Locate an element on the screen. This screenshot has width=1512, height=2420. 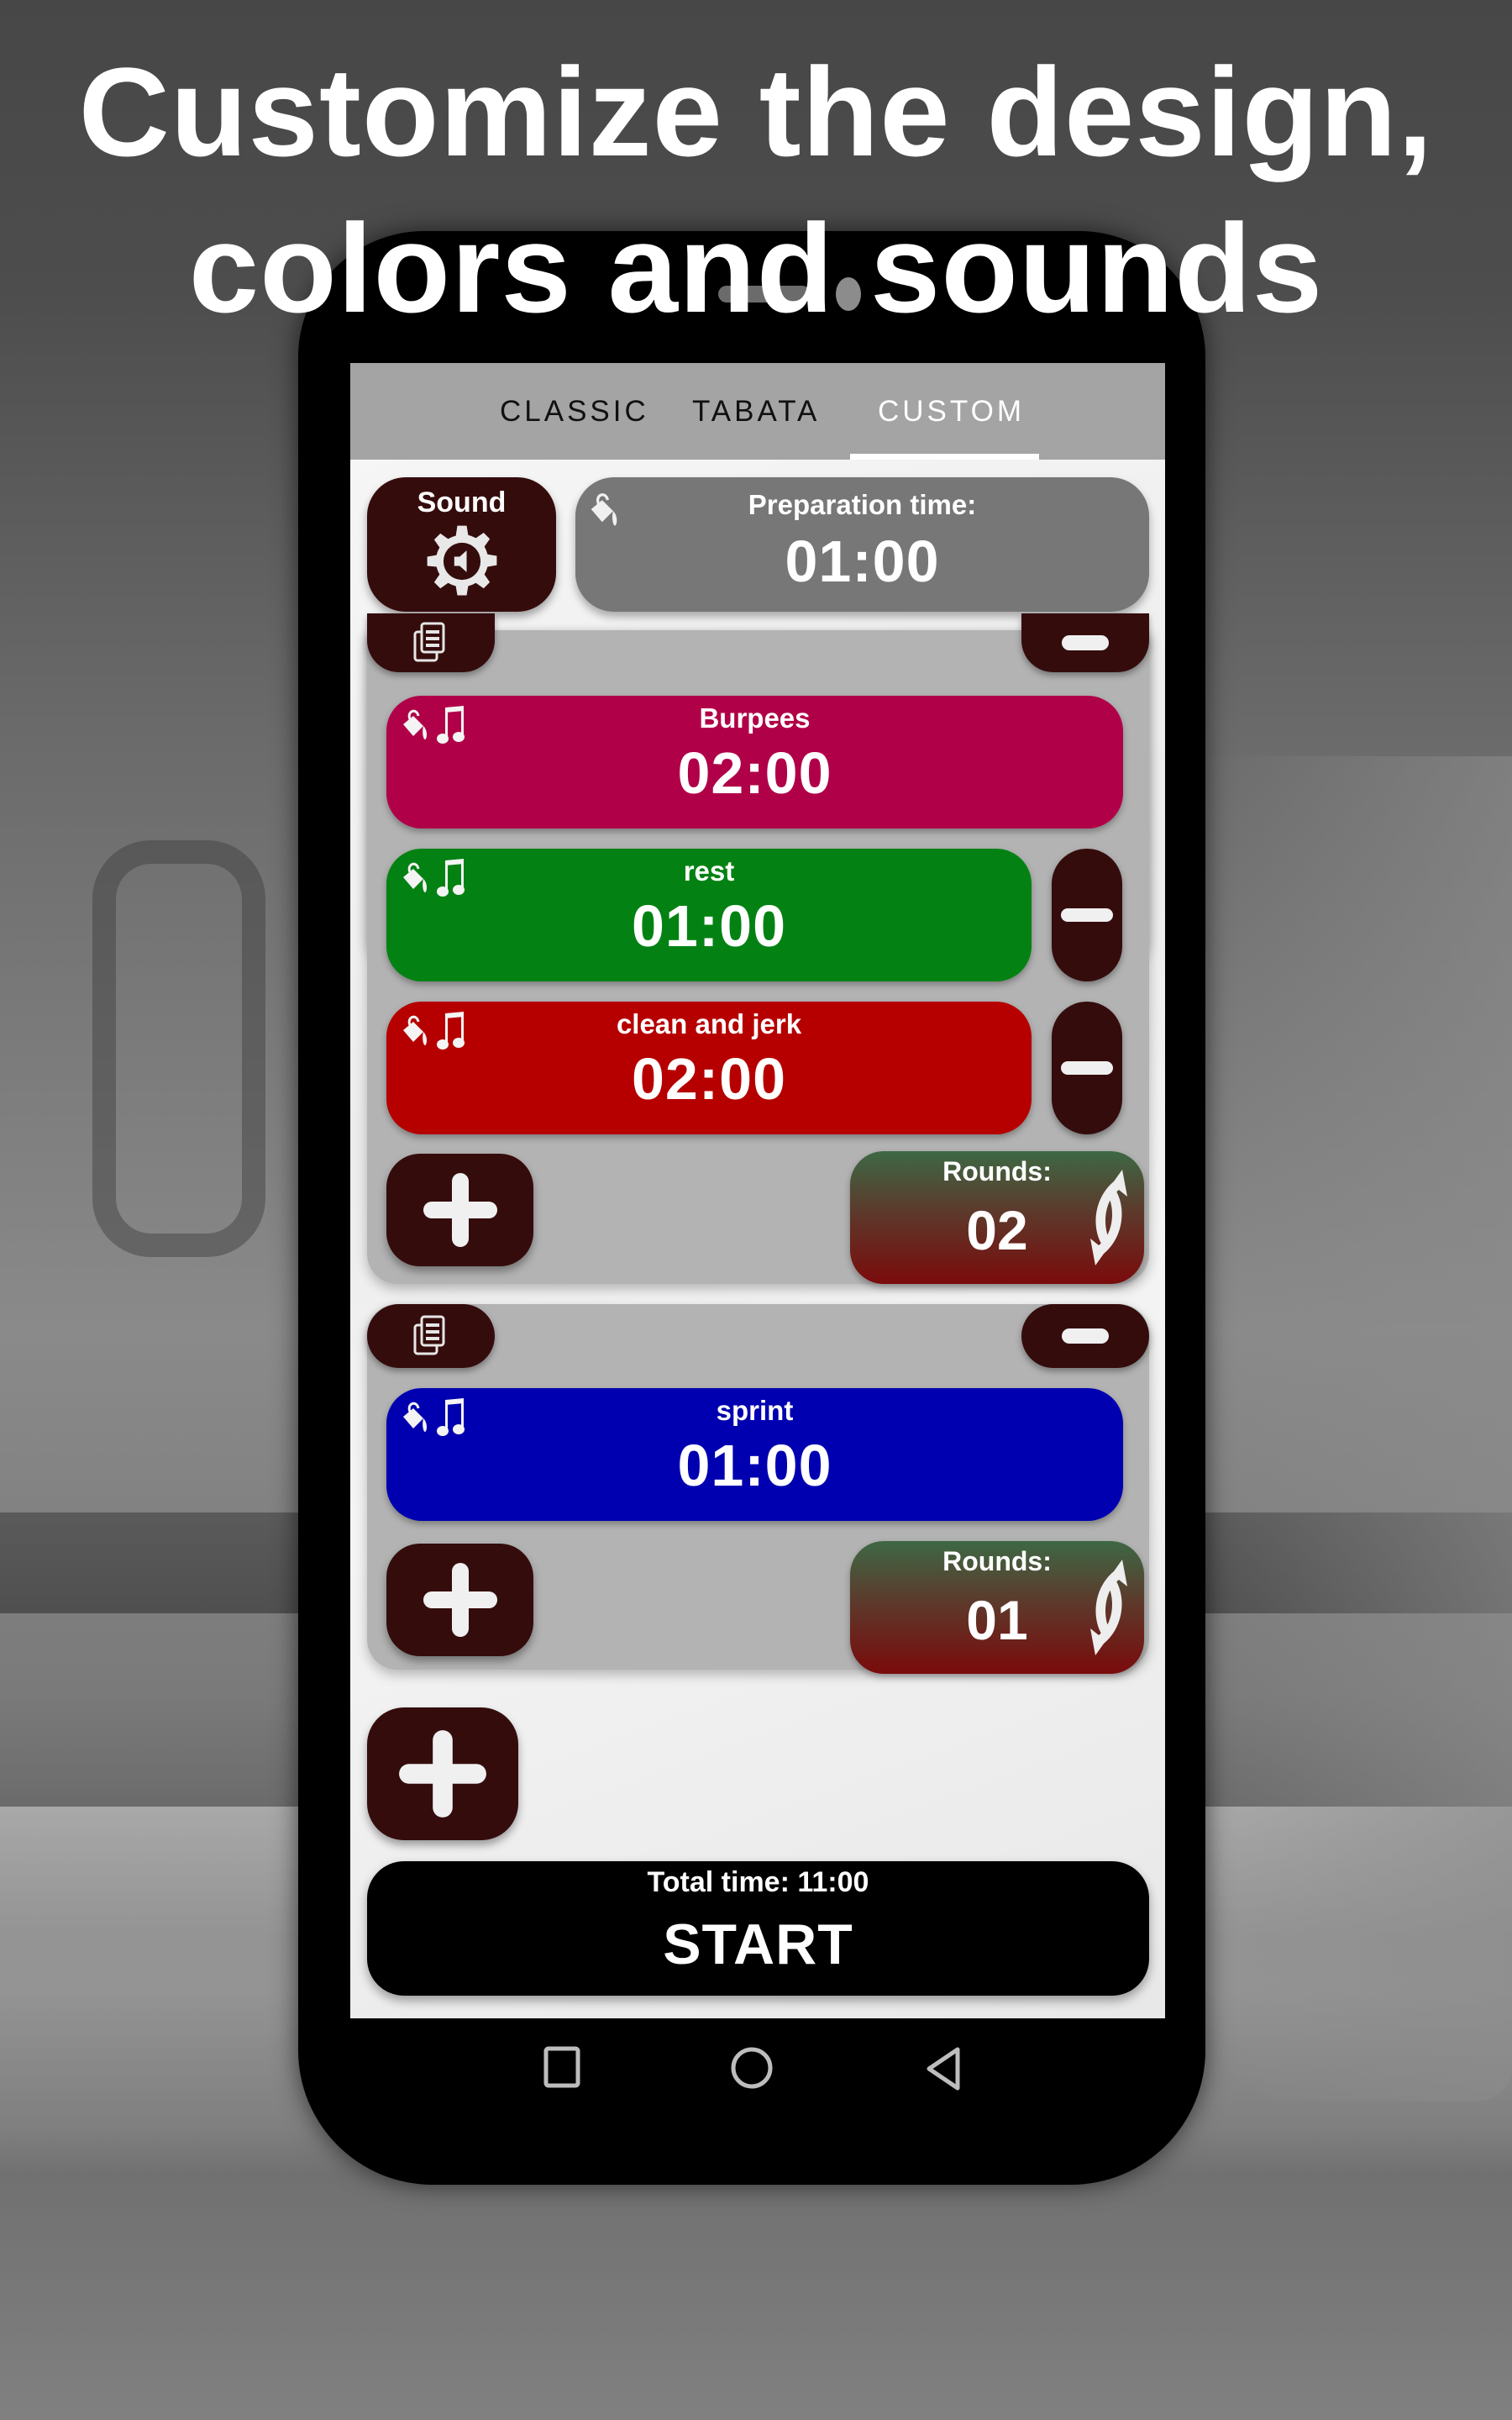
interval-group-2: sprint 01:00 Rounds: 01 is located at coordinates (758, 1489).